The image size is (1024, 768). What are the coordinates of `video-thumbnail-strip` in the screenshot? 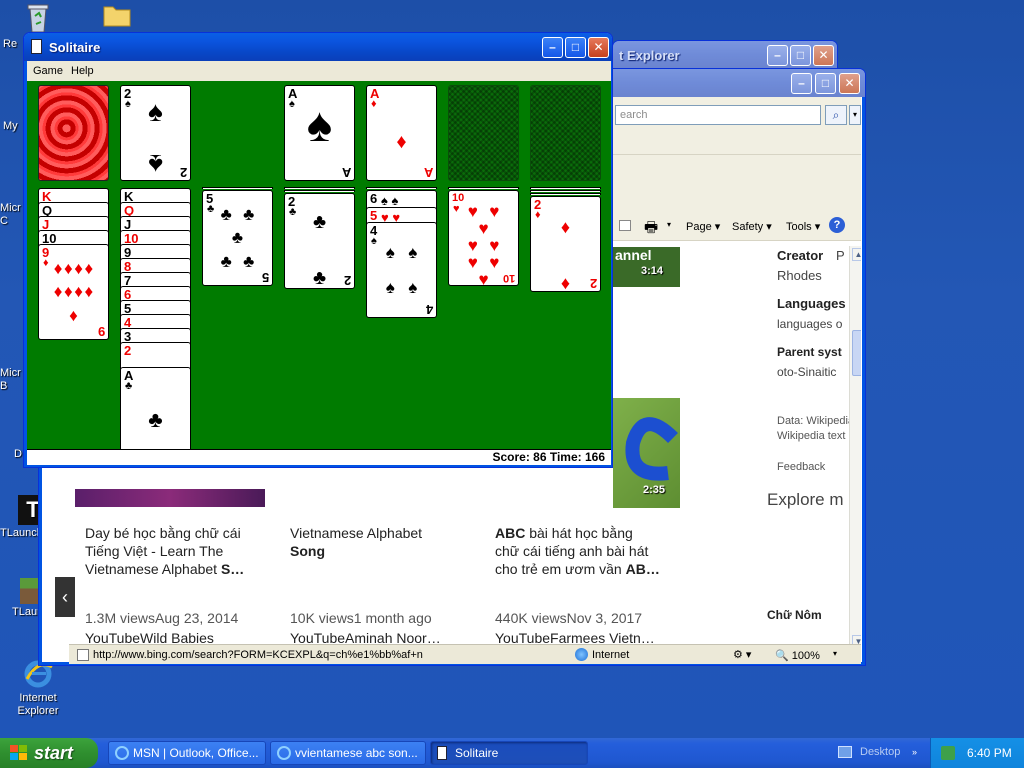 It's located at (170, 498).